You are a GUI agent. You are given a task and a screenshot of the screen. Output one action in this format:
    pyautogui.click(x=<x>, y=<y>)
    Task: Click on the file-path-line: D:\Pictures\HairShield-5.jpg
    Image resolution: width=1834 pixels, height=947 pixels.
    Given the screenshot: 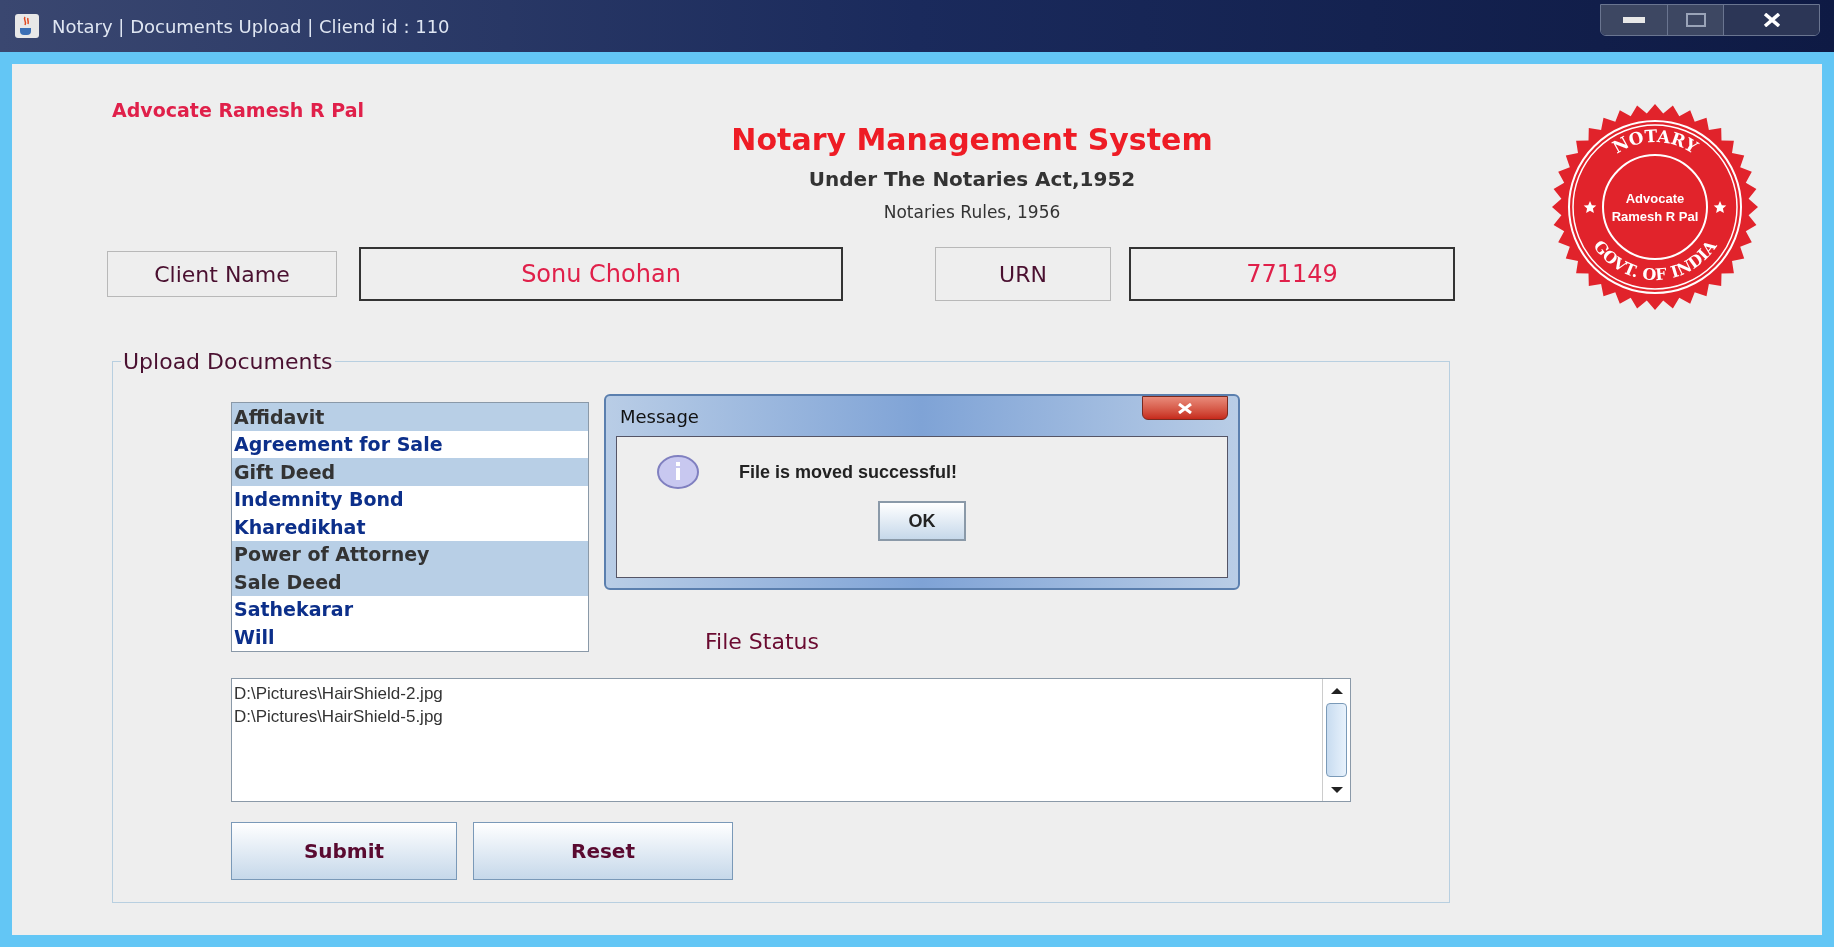 What is the action you would take?
    pyautogui.click(x=339, y=717)
    